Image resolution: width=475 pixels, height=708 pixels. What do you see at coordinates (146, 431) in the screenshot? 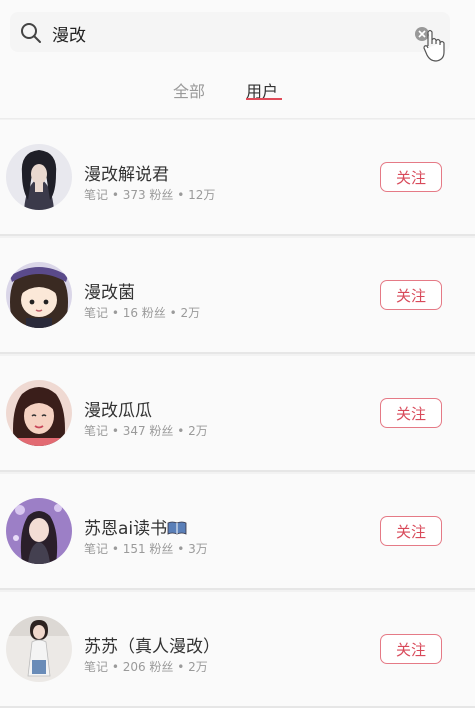
I see `user-stats: 笔记 • 347 粉丝 • 2万` at bounding box center [146, 431].